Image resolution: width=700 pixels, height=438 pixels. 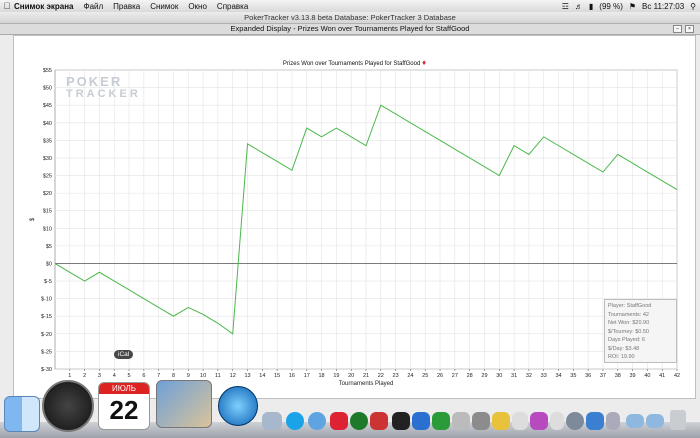 What do you see at coordinates (124, 354) in the screenshot?
I see `dock-tooltip: iCal` at bounding box center [124, 354].